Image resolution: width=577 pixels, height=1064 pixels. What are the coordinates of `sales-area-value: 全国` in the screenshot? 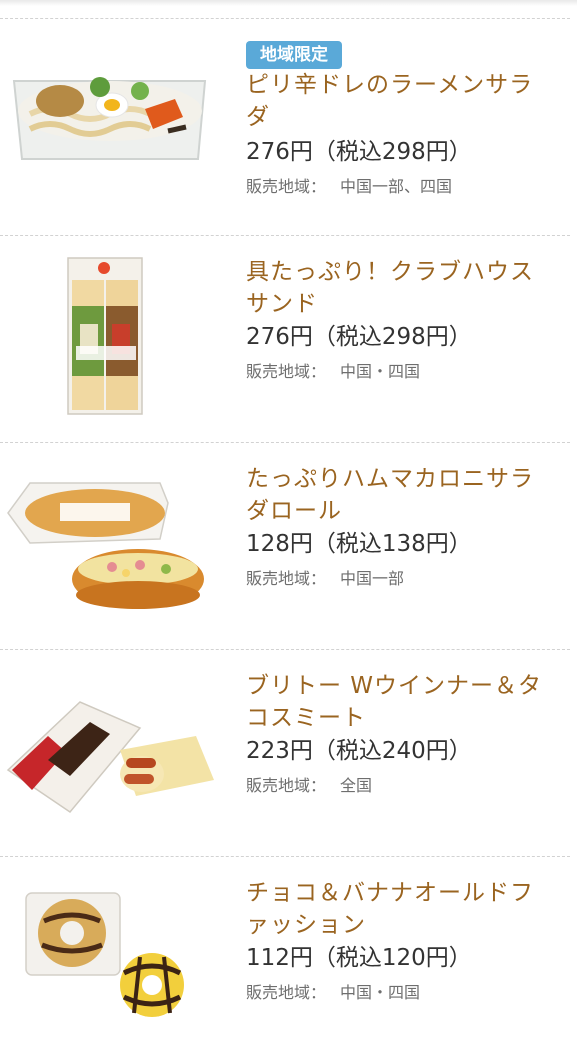 It's located at (356, 785).